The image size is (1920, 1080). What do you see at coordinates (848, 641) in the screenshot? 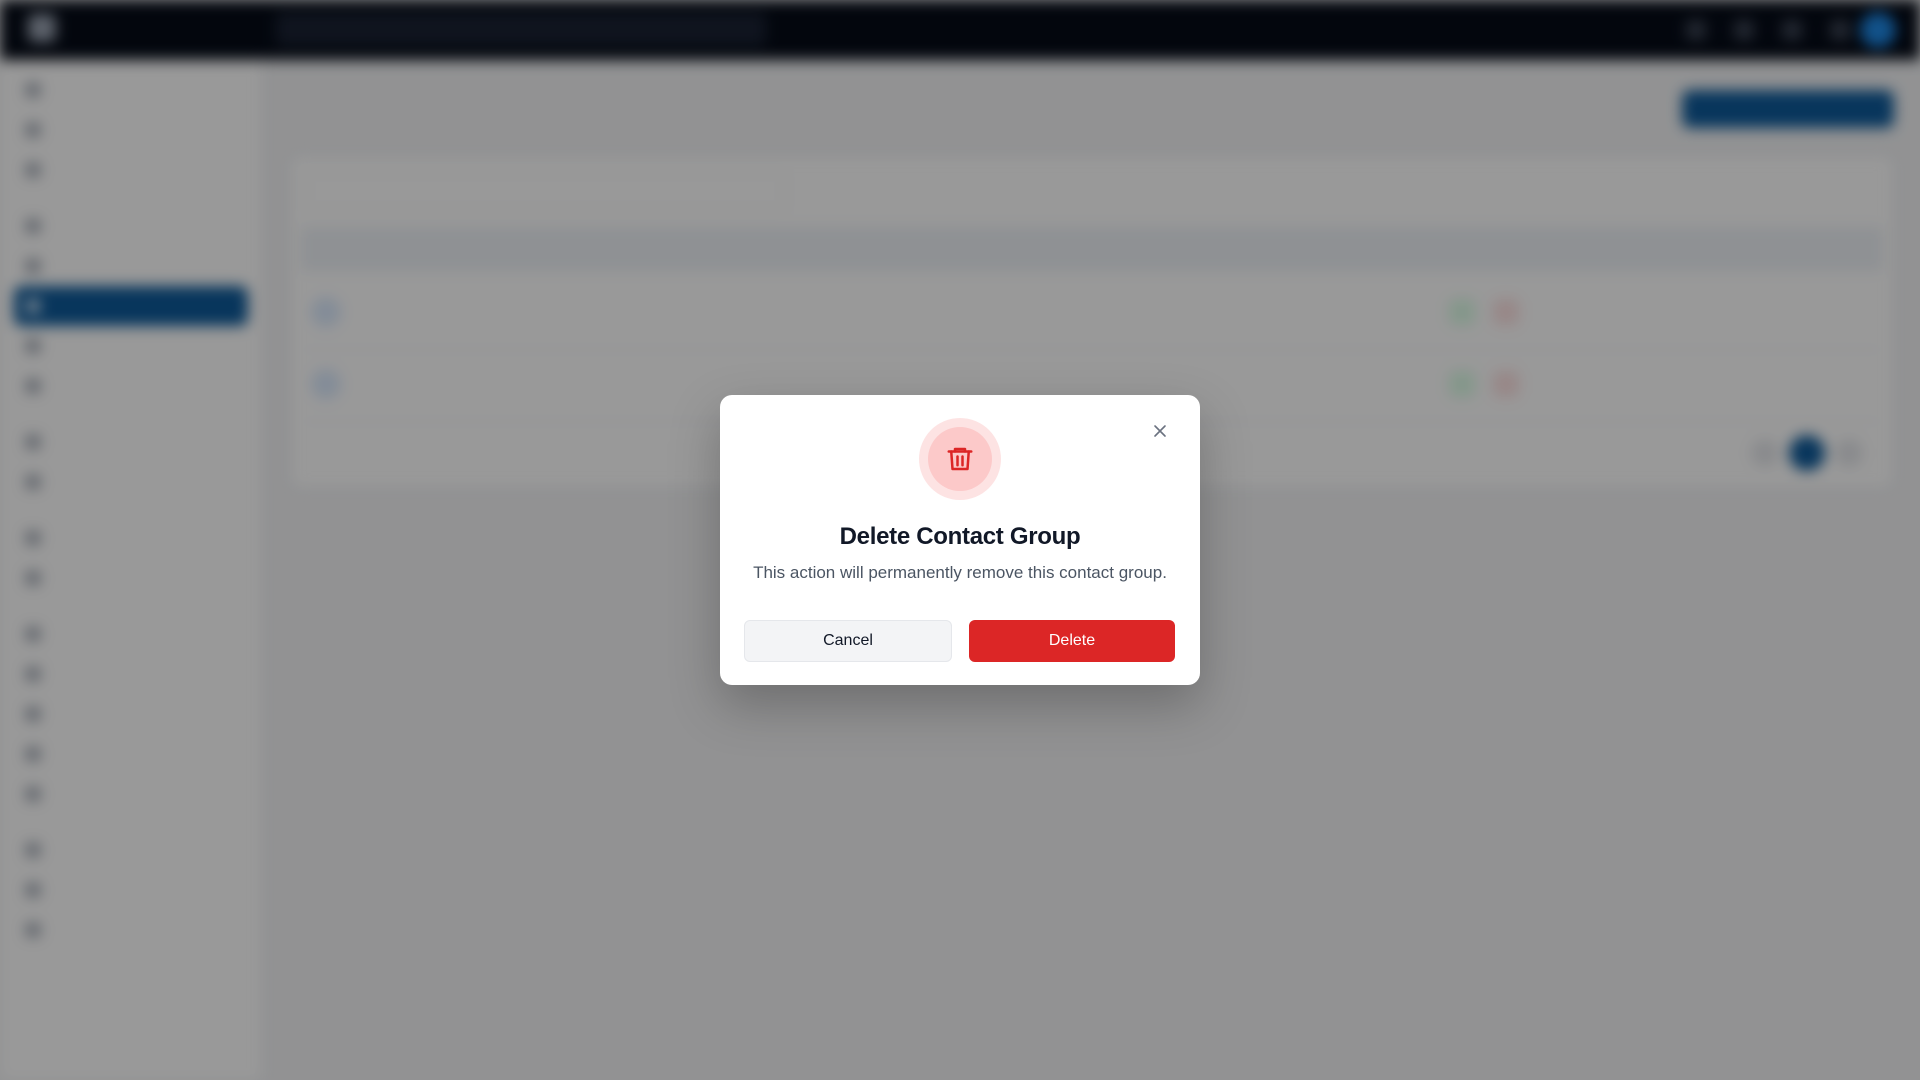
I see `cancel-button: Cancel` at bounding box center [848, 641].